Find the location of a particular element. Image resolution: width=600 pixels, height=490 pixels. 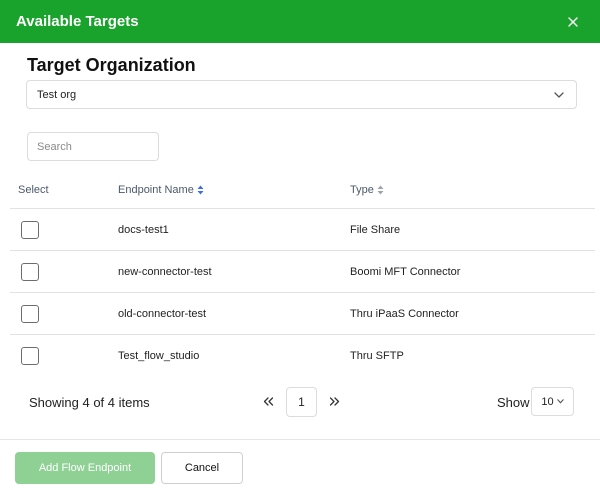

organization-select-value: Test org is located at coordinates (57, 94).